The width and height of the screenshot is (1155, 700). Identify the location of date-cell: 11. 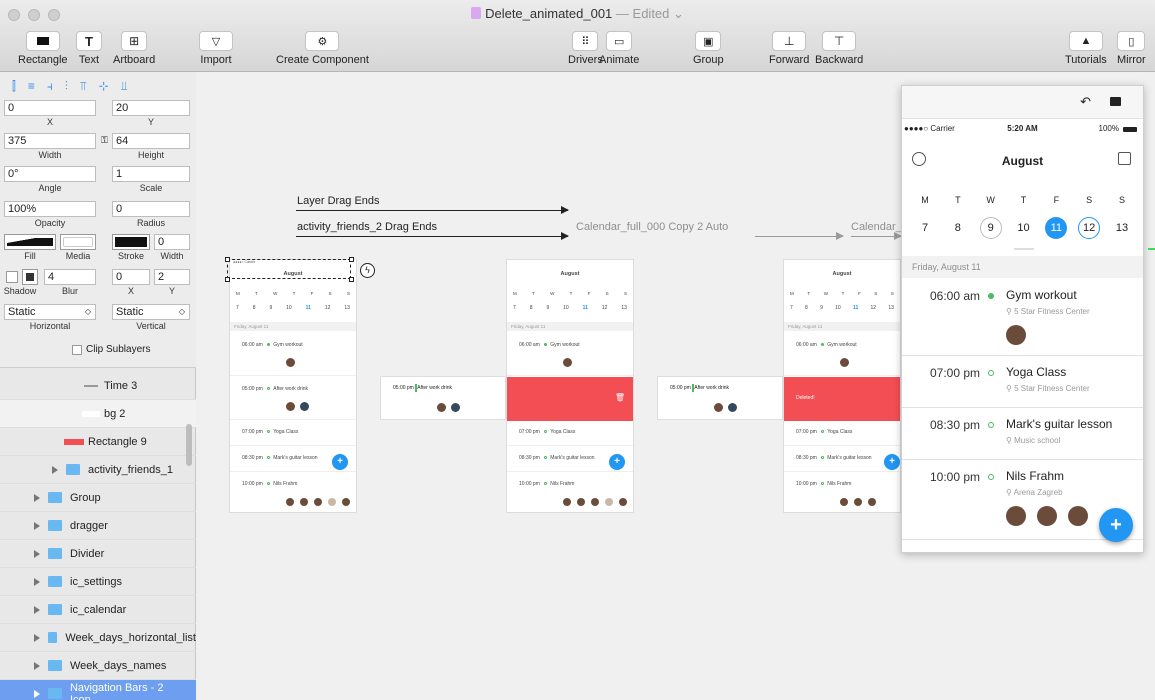
(1056, 228).